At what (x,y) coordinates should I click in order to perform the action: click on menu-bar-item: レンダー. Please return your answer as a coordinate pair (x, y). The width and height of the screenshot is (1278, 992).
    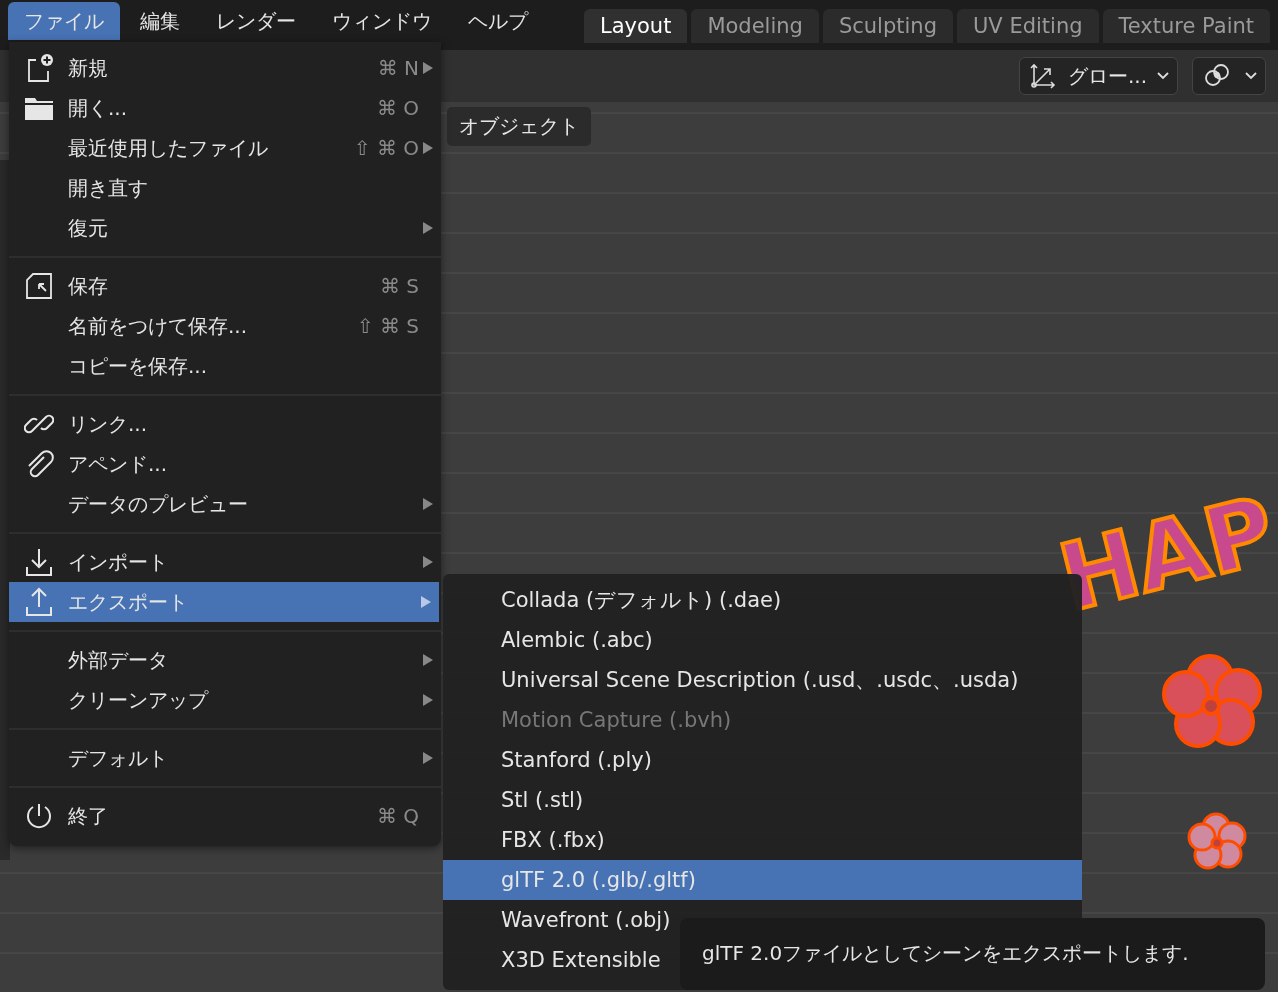
    Looking at the image, I should click on (256, 21).